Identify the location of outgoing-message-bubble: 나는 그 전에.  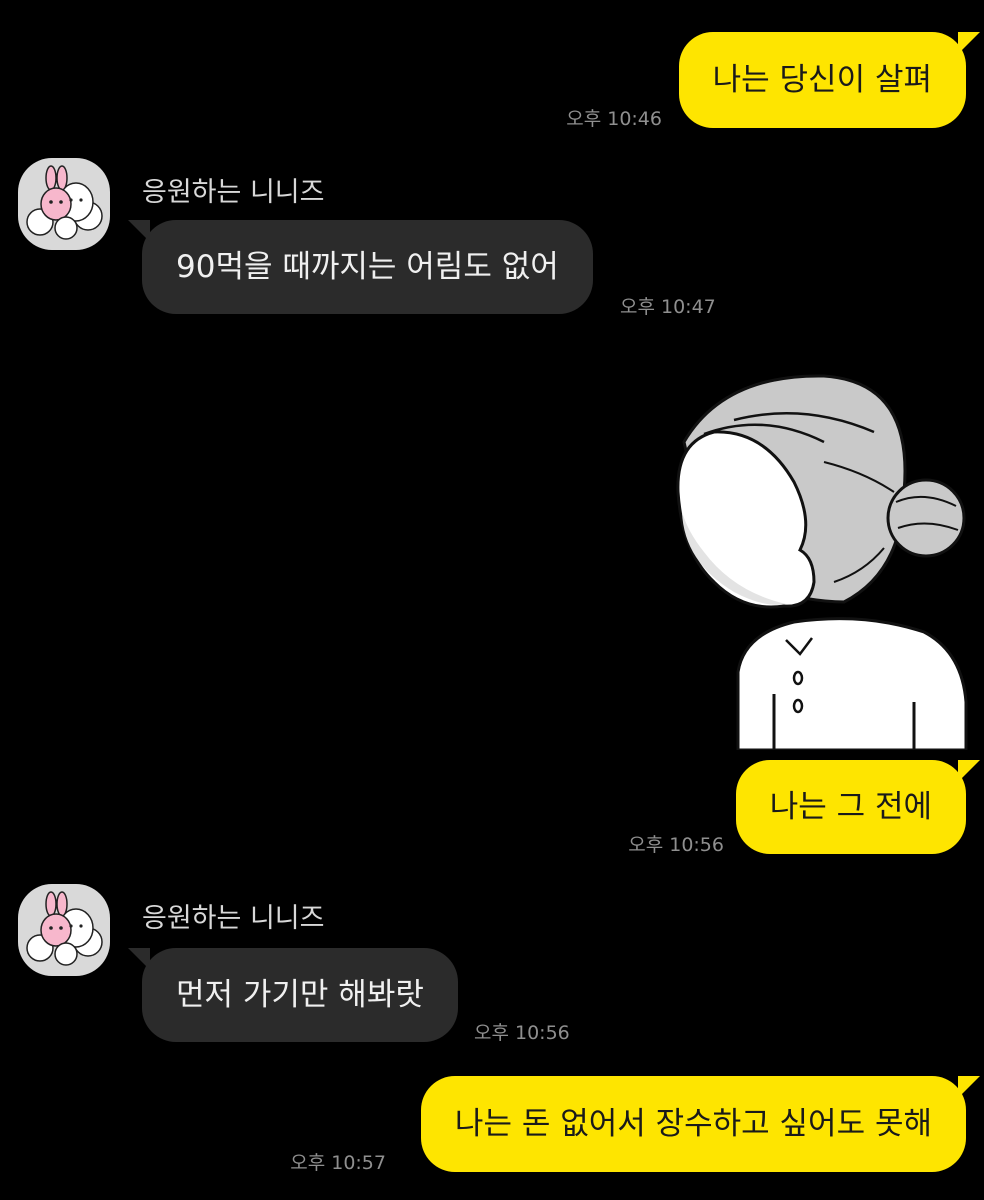
(857, 807).